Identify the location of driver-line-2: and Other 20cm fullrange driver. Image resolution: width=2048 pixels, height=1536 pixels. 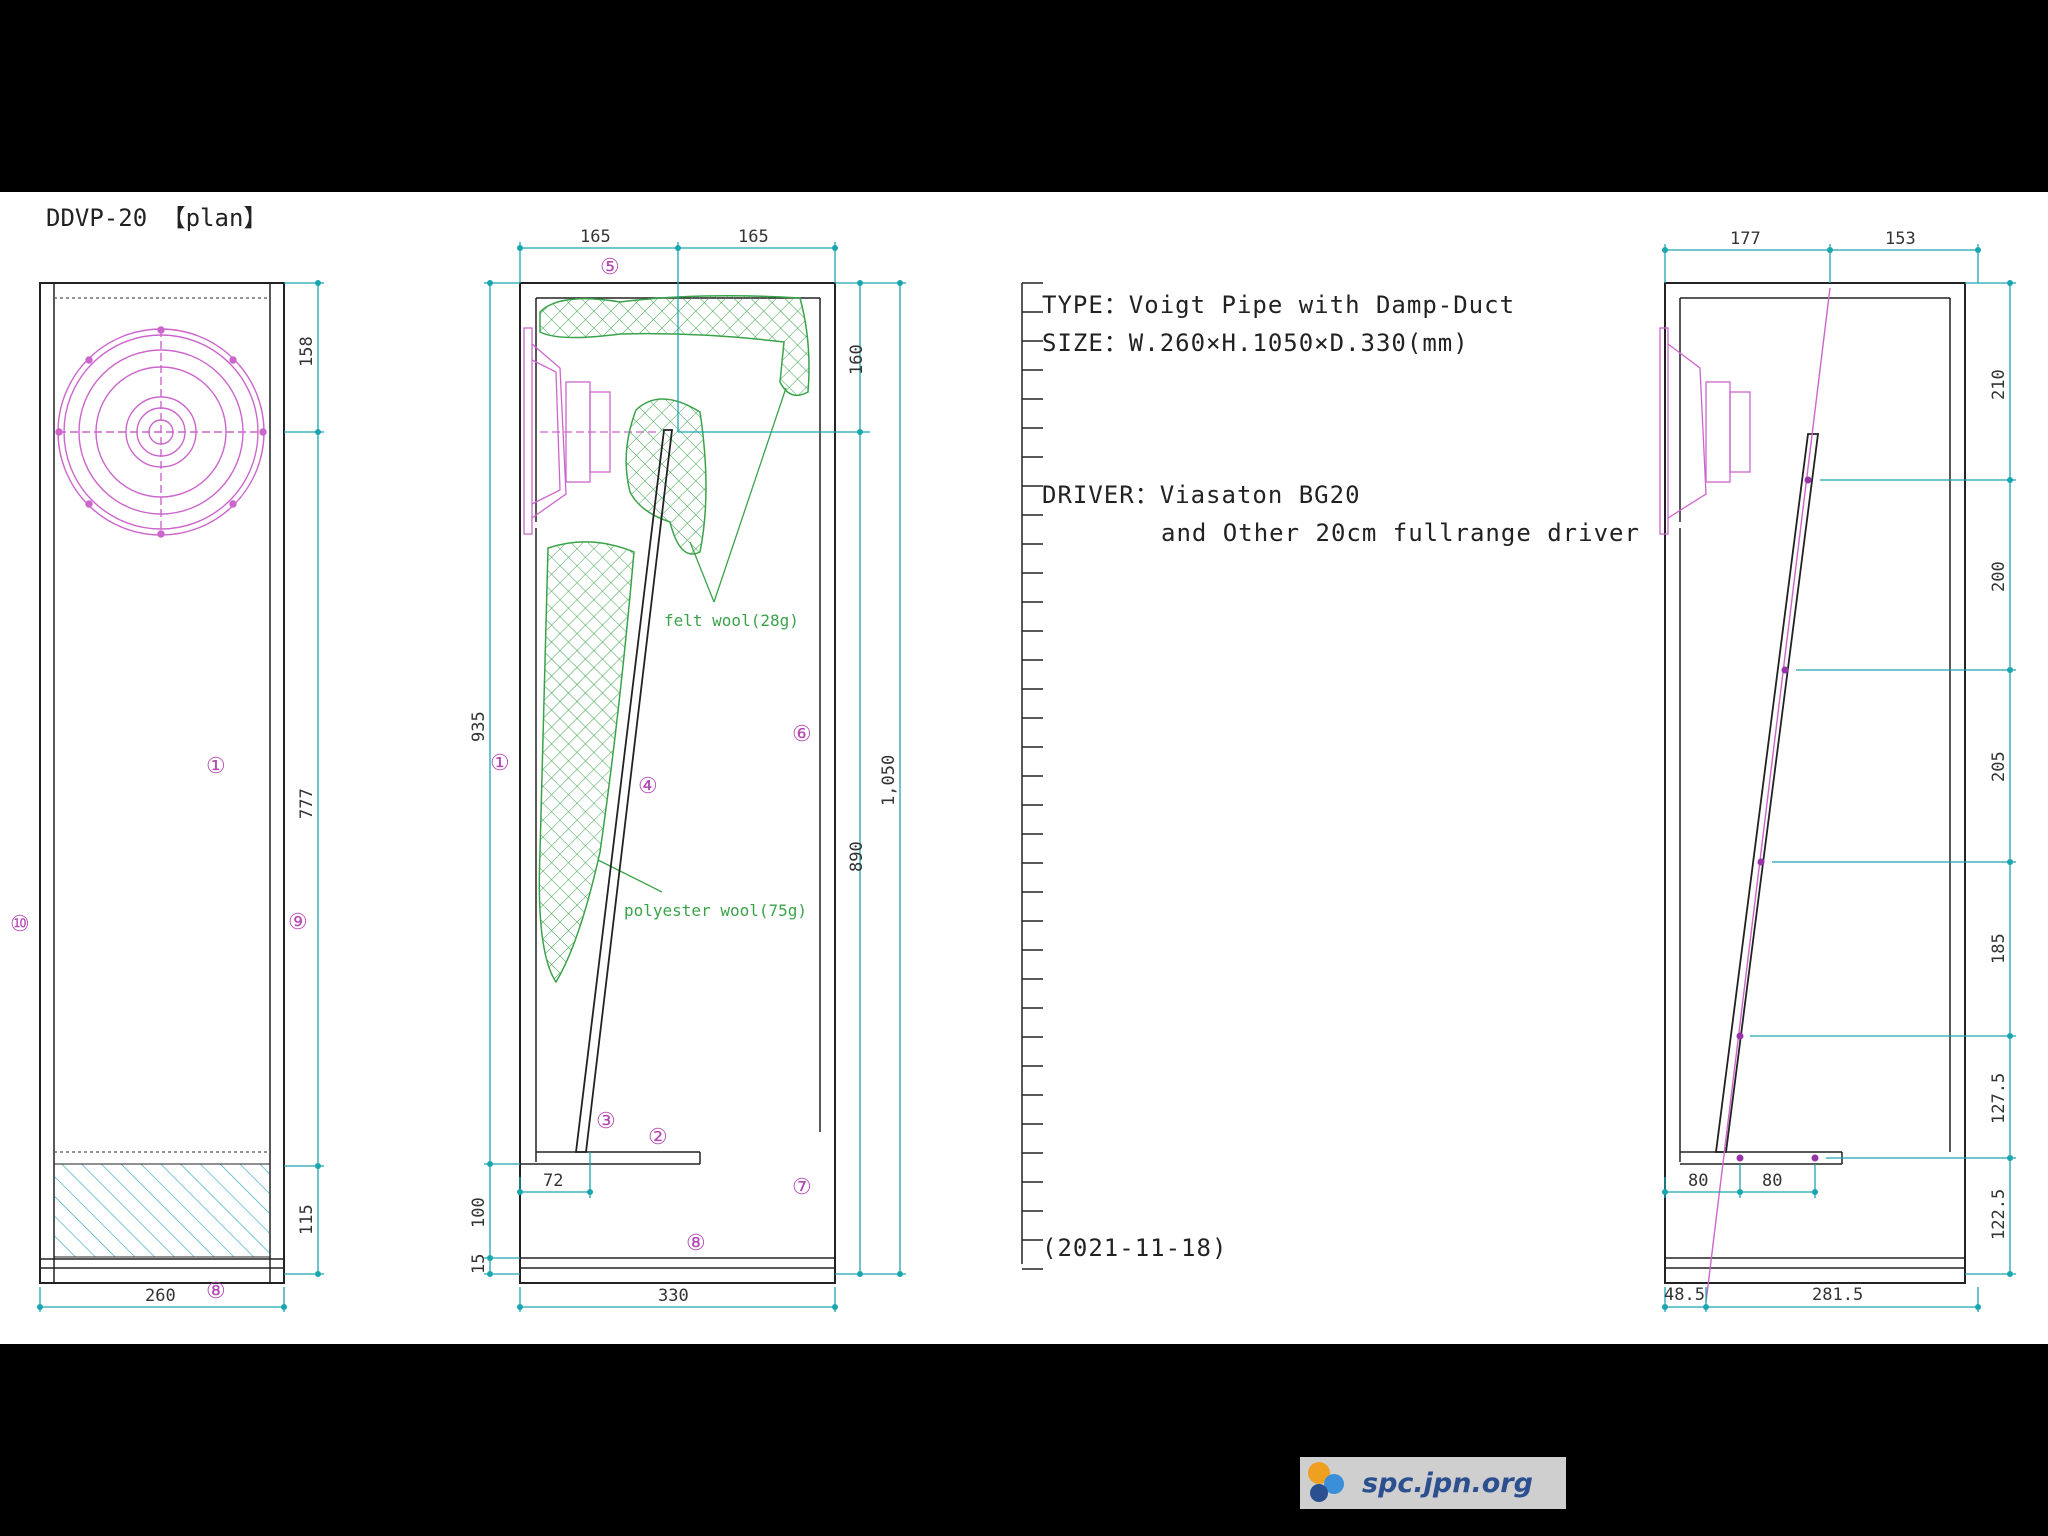
(1400, 533).